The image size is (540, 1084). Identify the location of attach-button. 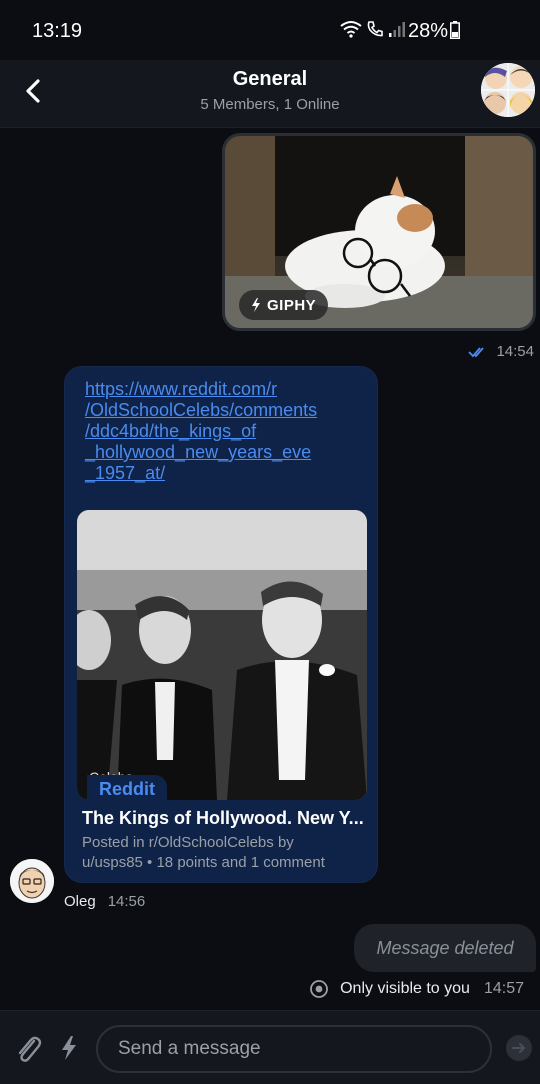
(28, 1048).